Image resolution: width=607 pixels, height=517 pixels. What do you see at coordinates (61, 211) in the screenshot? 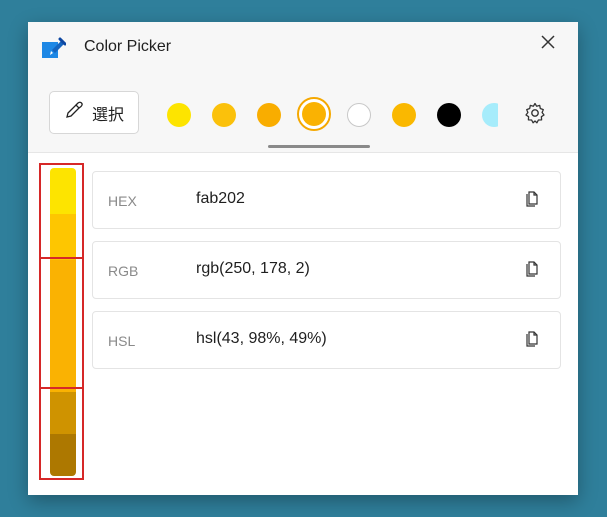
I see `shade-marker-top` at bounding box center [61, 211].